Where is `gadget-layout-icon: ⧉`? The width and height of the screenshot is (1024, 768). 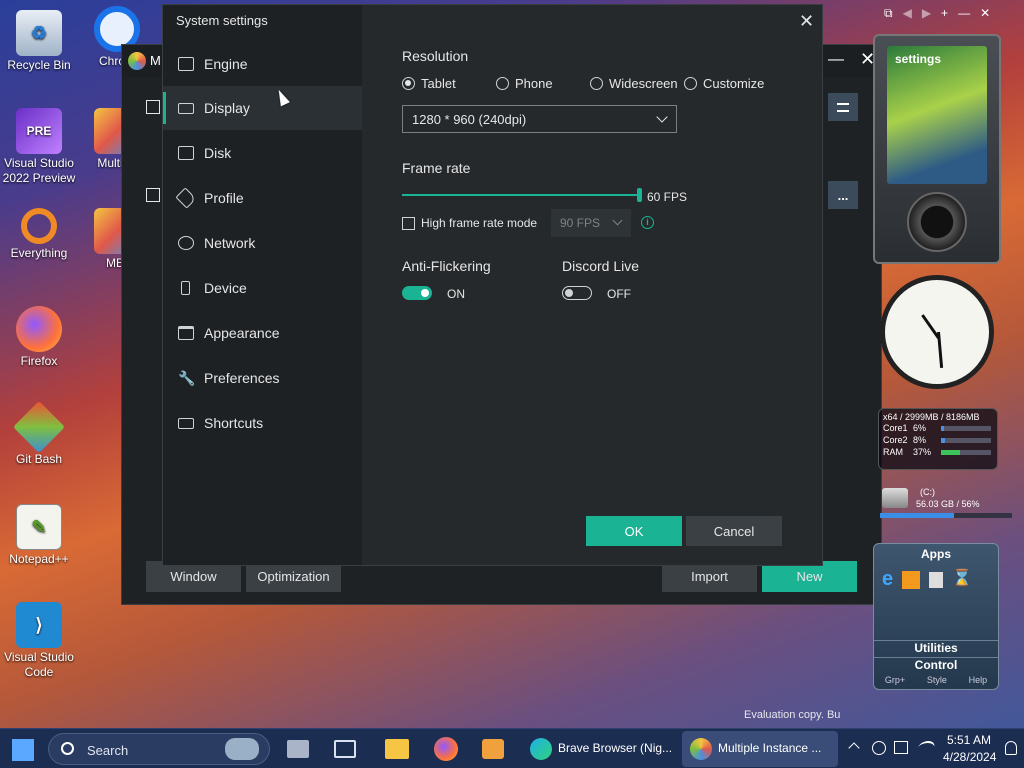
gadget-layout-icon: ⧉ is located at coordinates (888, 16).